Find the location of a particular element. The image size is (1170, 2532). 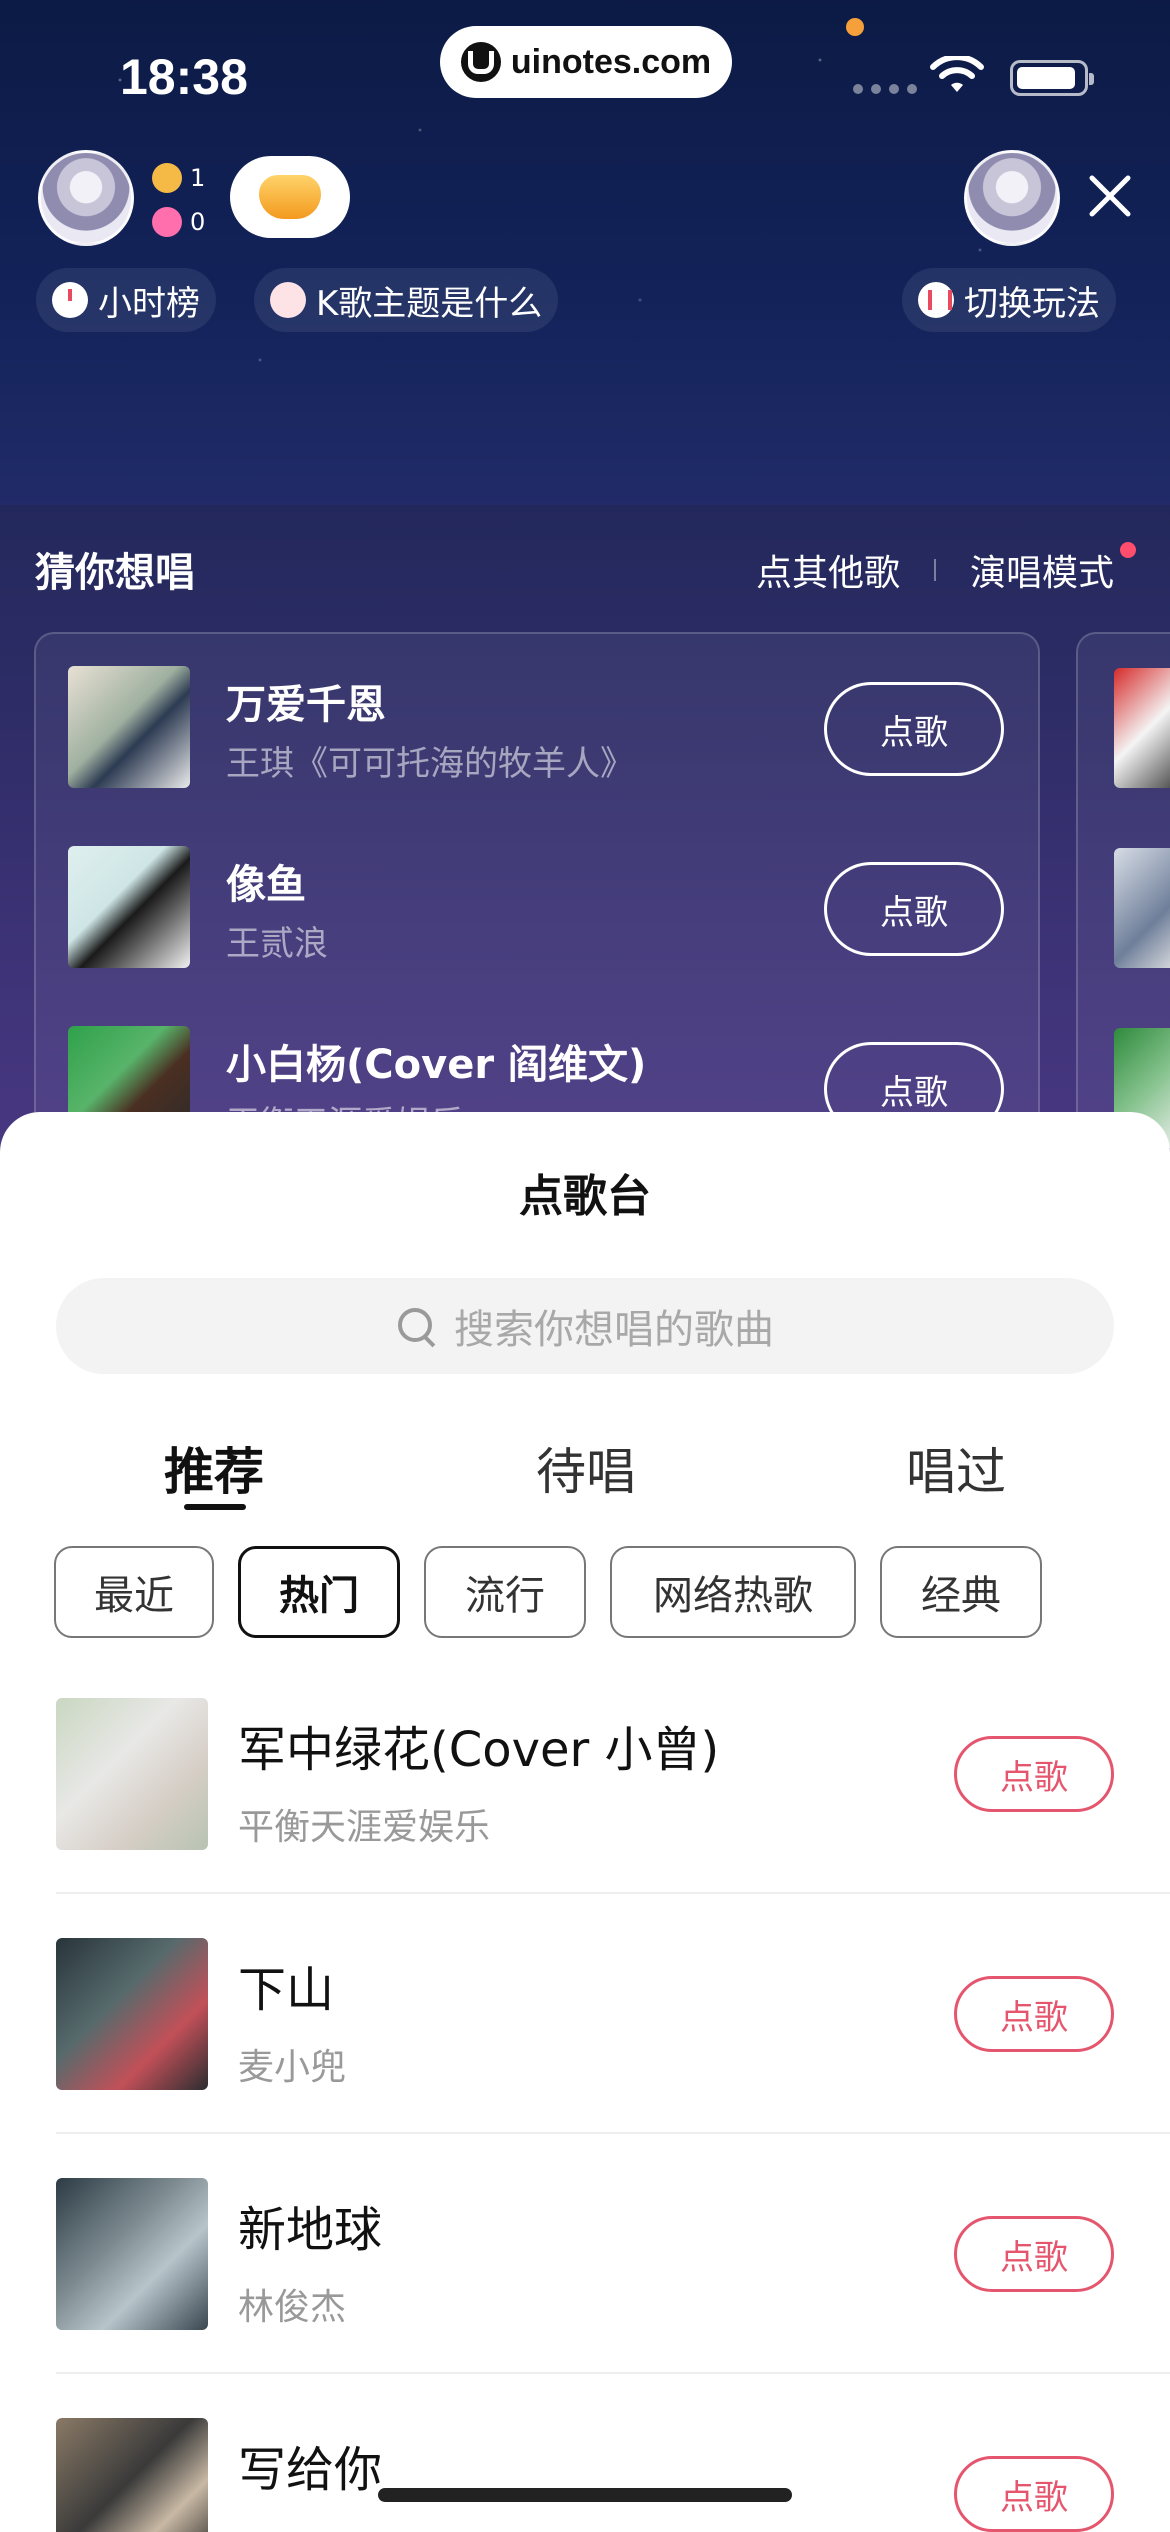

topic-chip: K歌主题是什么 is located at coordinates (406, 300).